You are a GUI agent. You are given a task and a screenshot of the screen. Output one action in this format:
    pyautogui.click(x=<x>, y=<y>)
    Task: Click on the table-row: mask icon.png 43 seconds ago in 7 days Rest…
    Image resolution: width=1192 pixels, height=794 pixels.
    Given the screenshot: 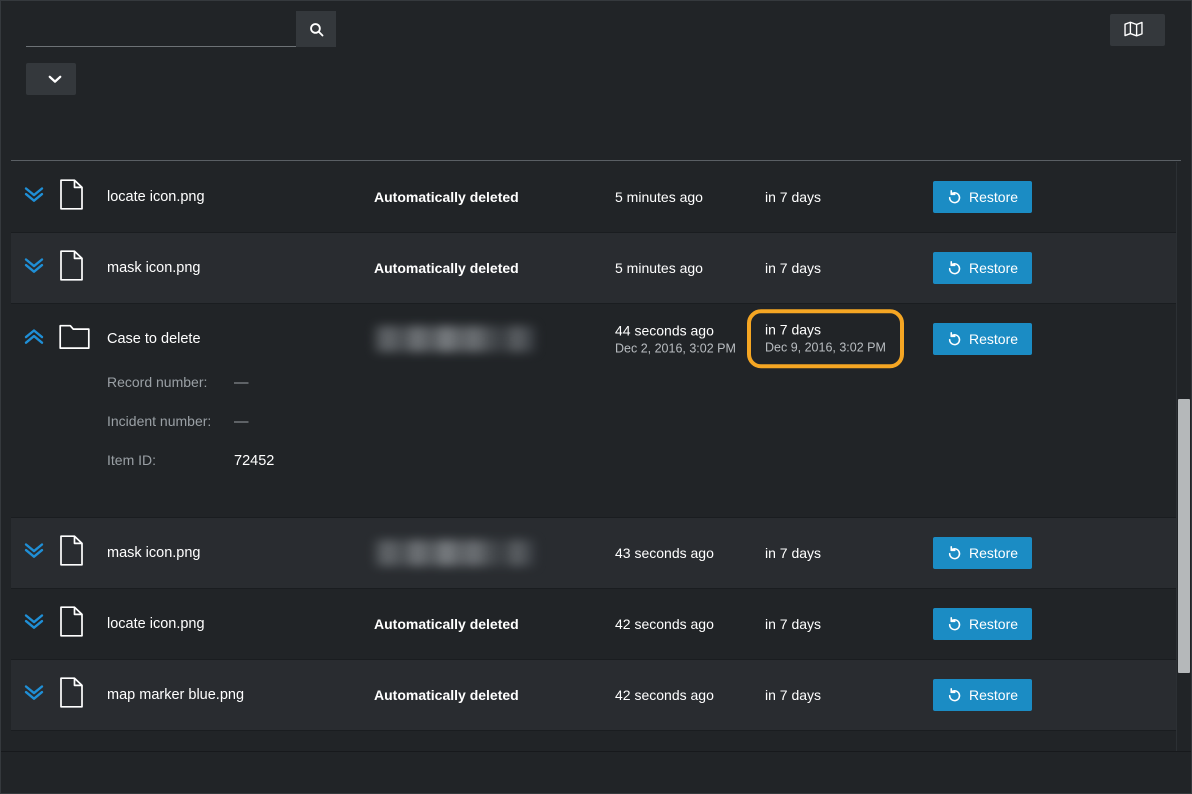 What is the action you would take?
    pyautogui.click(x=596, y=553)
    